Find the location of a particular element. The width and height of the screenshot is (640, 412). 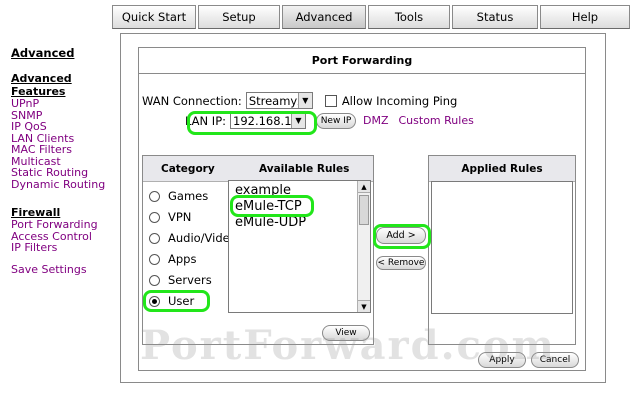

category-label: Servers is located at coordinates (190, 280).